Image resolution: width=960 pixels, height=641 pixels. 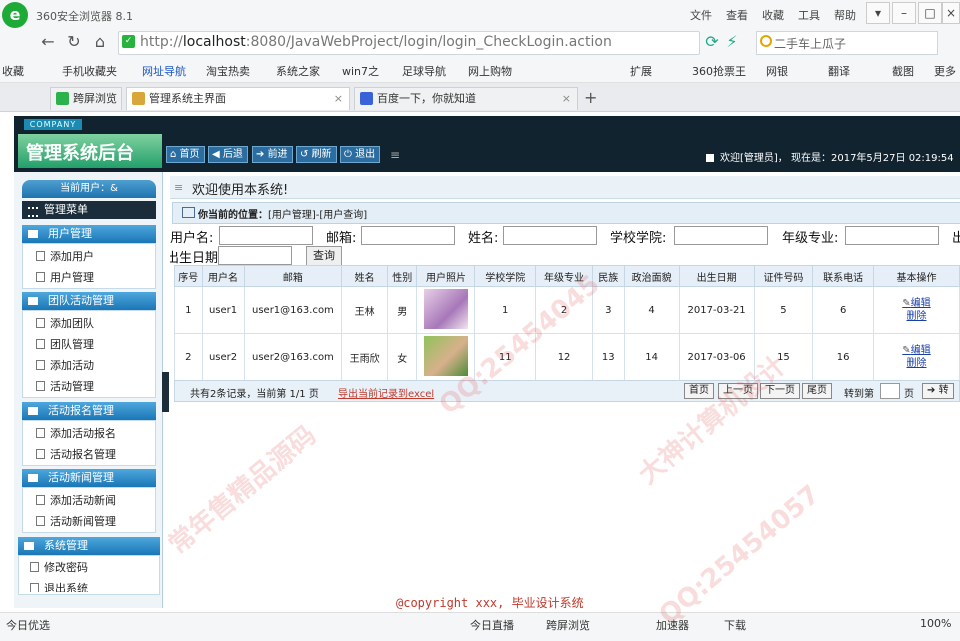 What do you see at coordinates (721, 235) in the screenshot?
I see `college-input` at bounding box center [721, 235].